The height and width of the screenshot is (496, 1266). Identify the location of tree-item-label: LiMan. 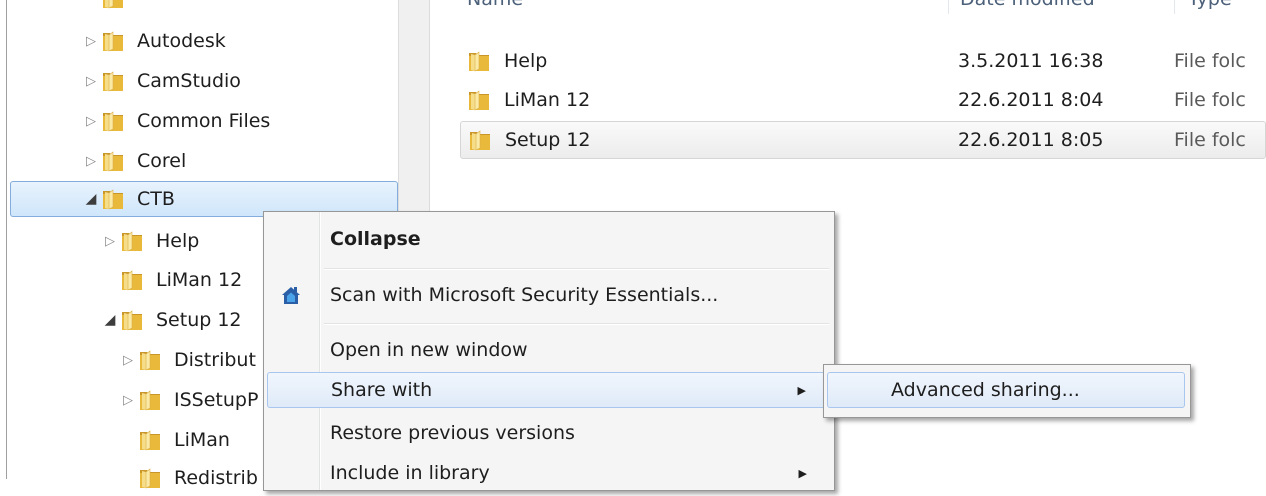
(202, 440).